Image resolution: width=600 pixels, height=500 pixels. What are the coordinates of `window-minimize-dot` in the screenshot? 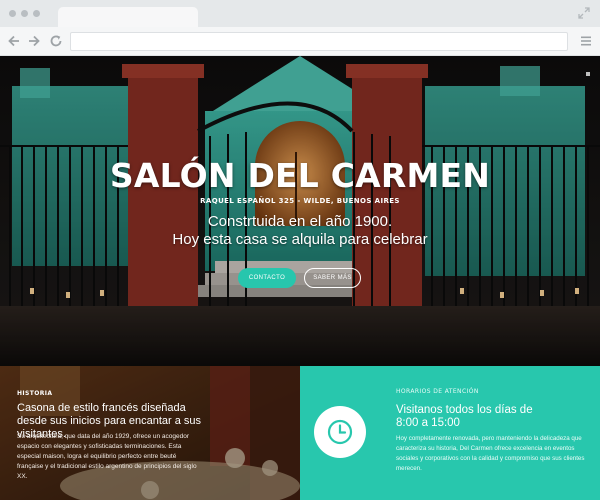 It's located at (24, 13).